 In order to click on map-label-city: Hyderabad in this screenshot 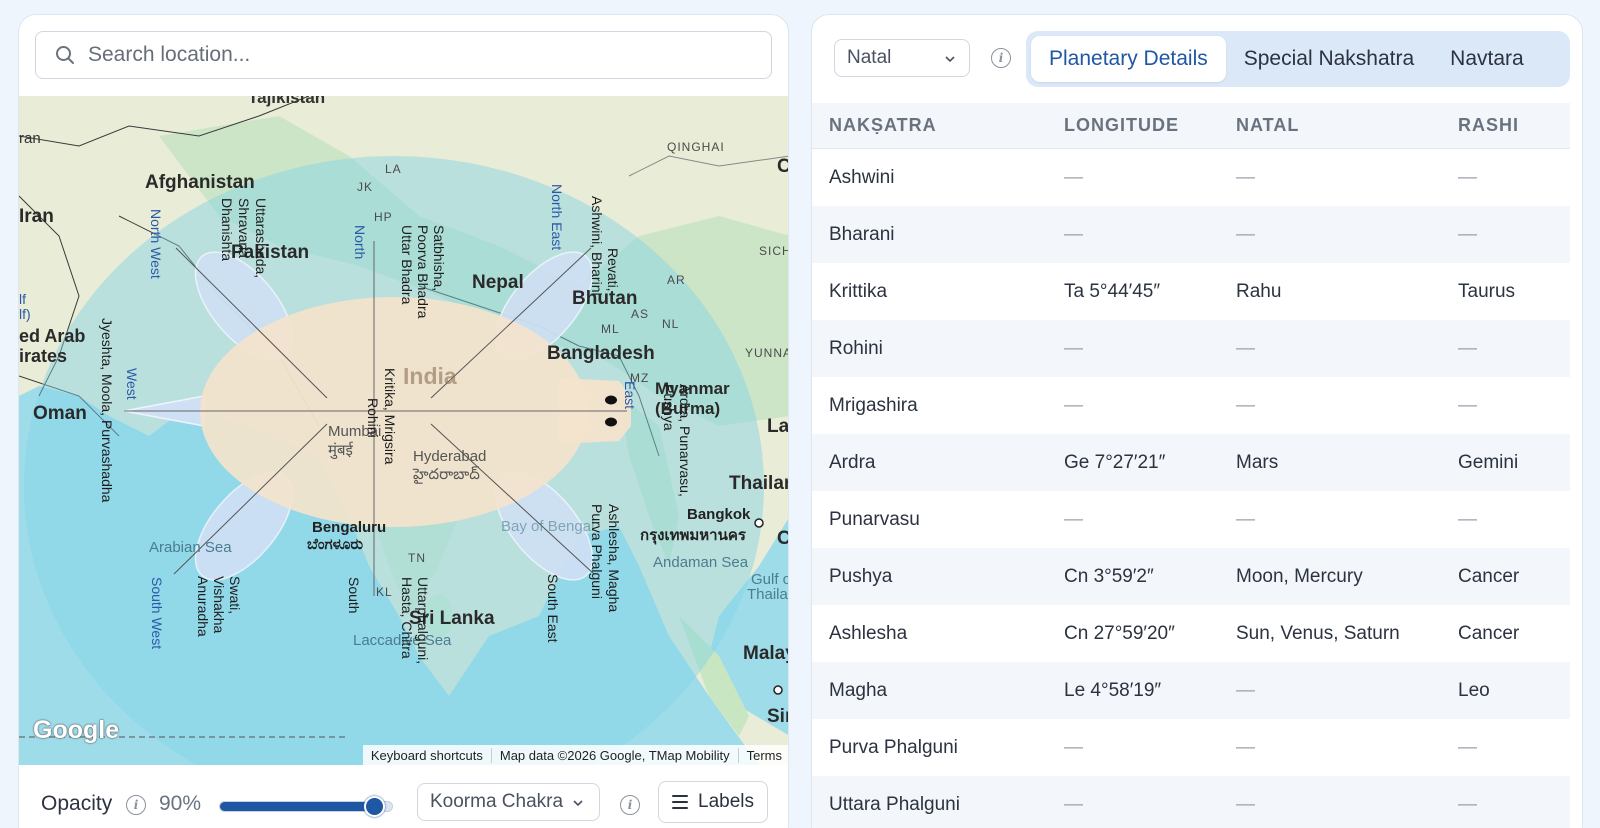, I will do `click(450, 456)`.